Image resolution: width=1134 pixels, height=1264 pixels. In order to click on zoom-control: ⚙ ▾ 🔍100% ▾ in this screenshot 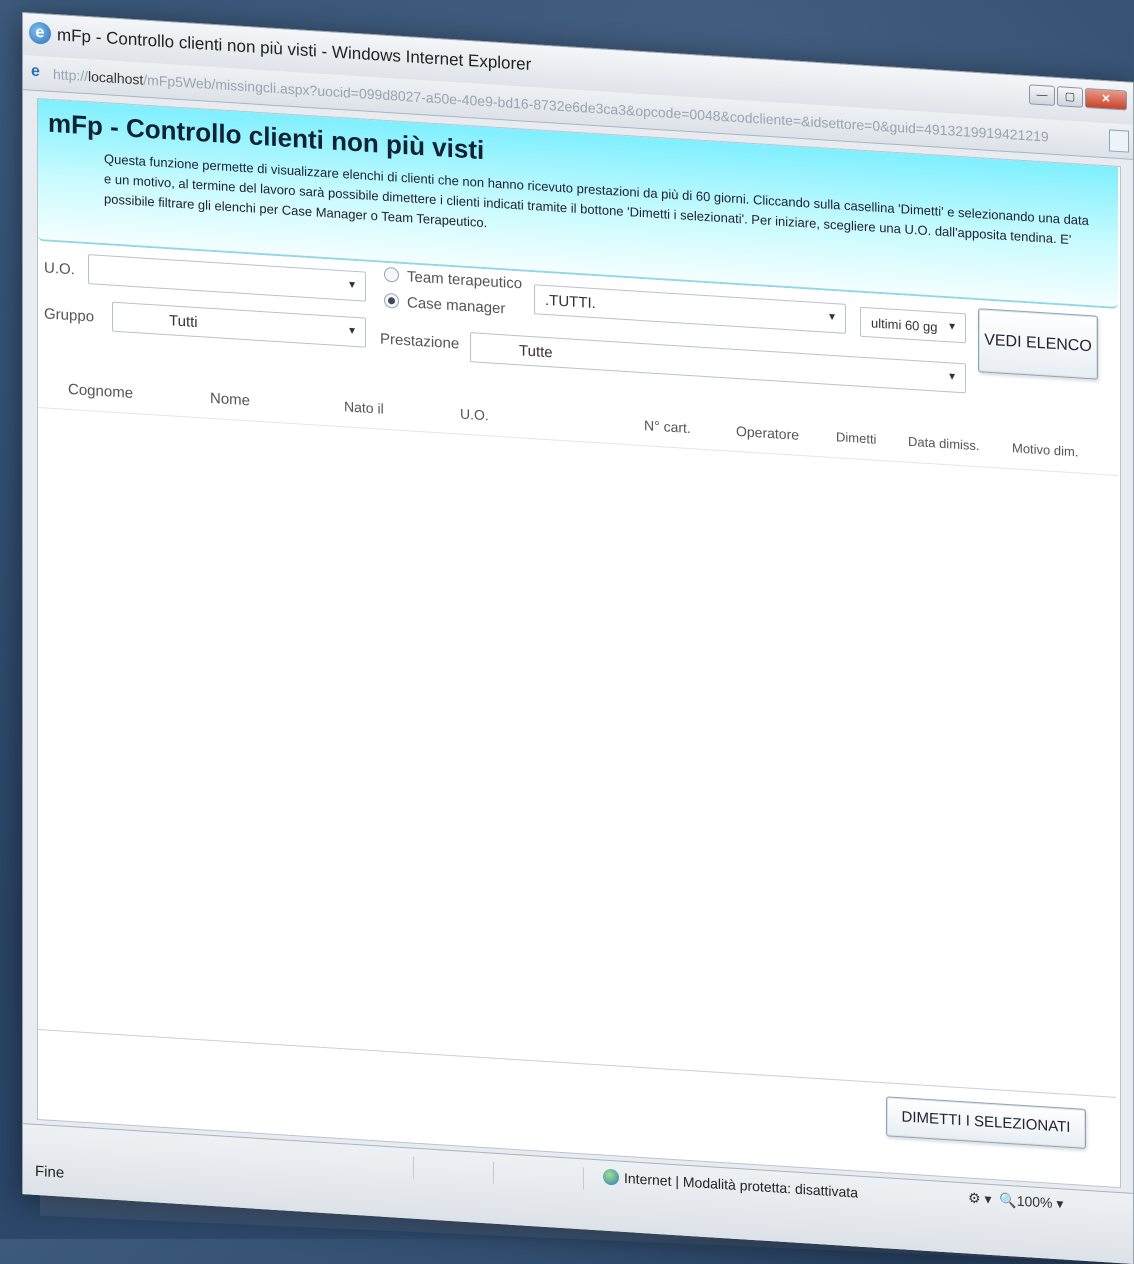, I will do `click(1015, 1201)`.